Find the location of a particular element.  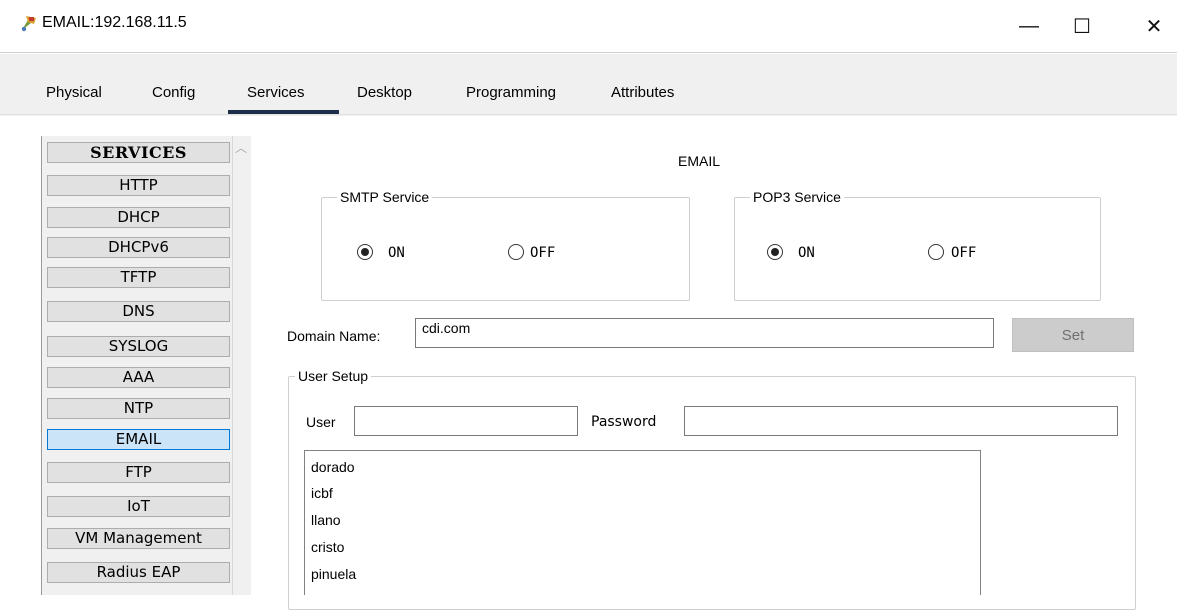

tab-config: Config is located at coordinates (173, 92).